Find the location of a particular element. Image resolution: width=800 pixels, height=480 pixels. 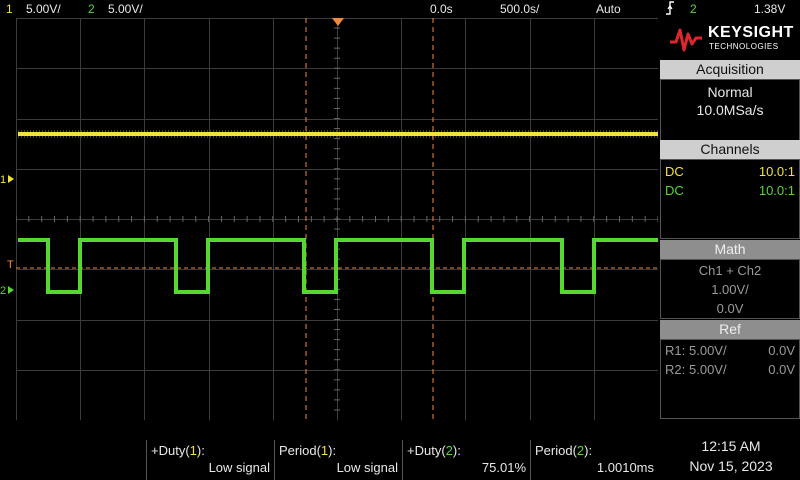

trigger-level: 1.38V is located at coordinates (769, 9).